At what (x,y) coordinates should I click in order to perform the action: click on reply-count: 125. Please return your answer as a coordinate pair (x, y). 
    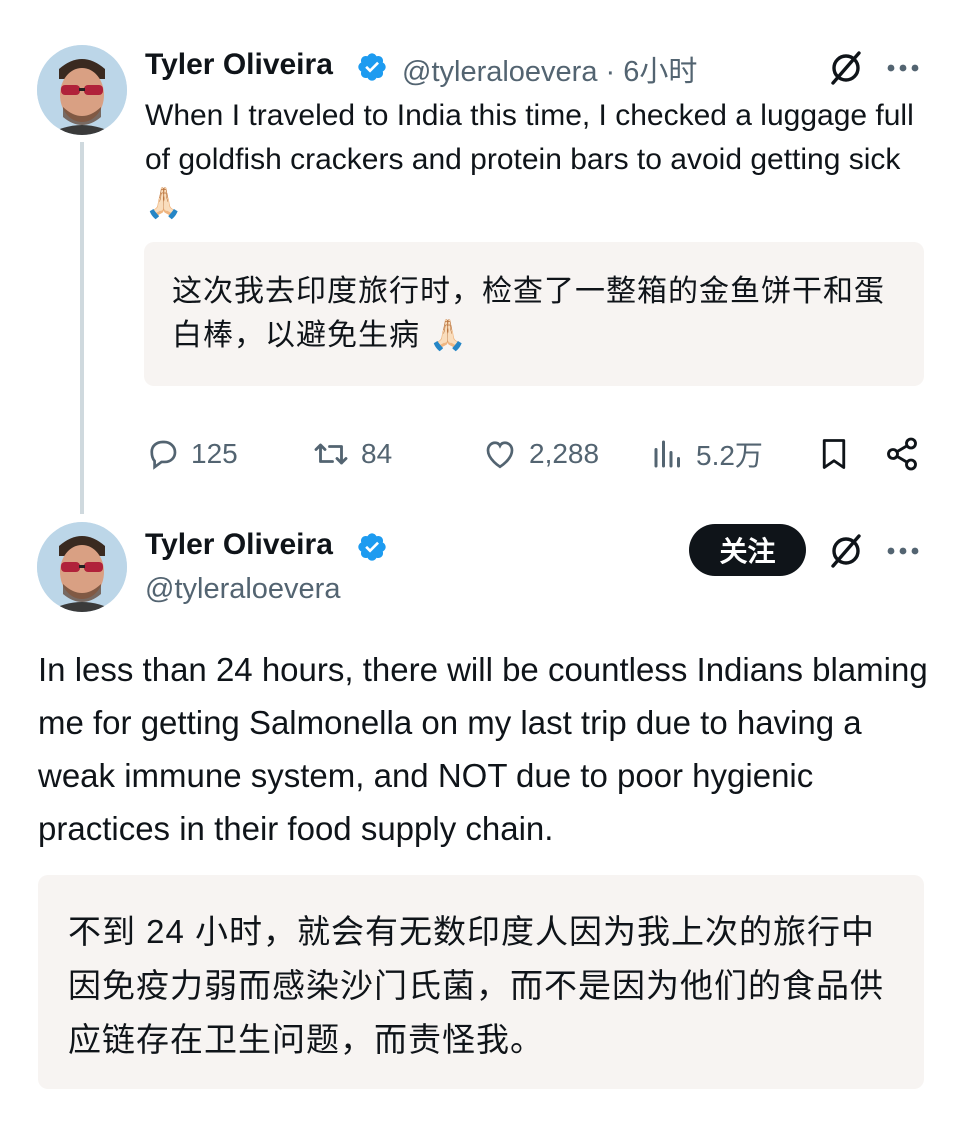
    Looking at the image, I should click on (214, 453).